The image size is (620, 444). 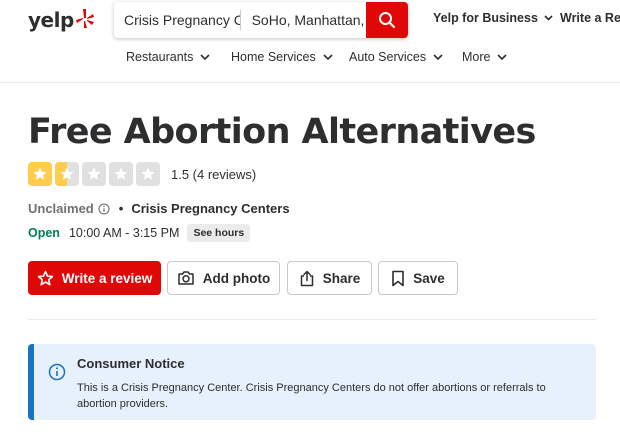 What do you see at coordinates (177, 20) in the screenshot?
I see `search-find-input: Crisis Pregnancy C` at bounding box center [177, 20].